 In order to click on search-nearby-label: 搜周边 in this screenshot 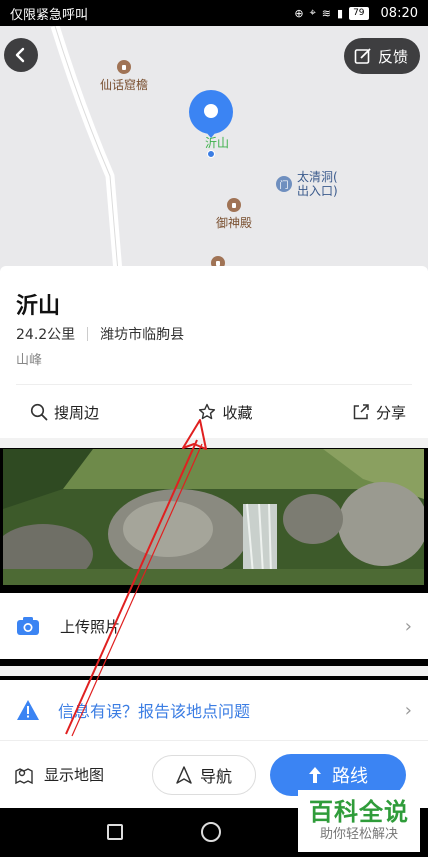, I will do `click(77, 412)`.